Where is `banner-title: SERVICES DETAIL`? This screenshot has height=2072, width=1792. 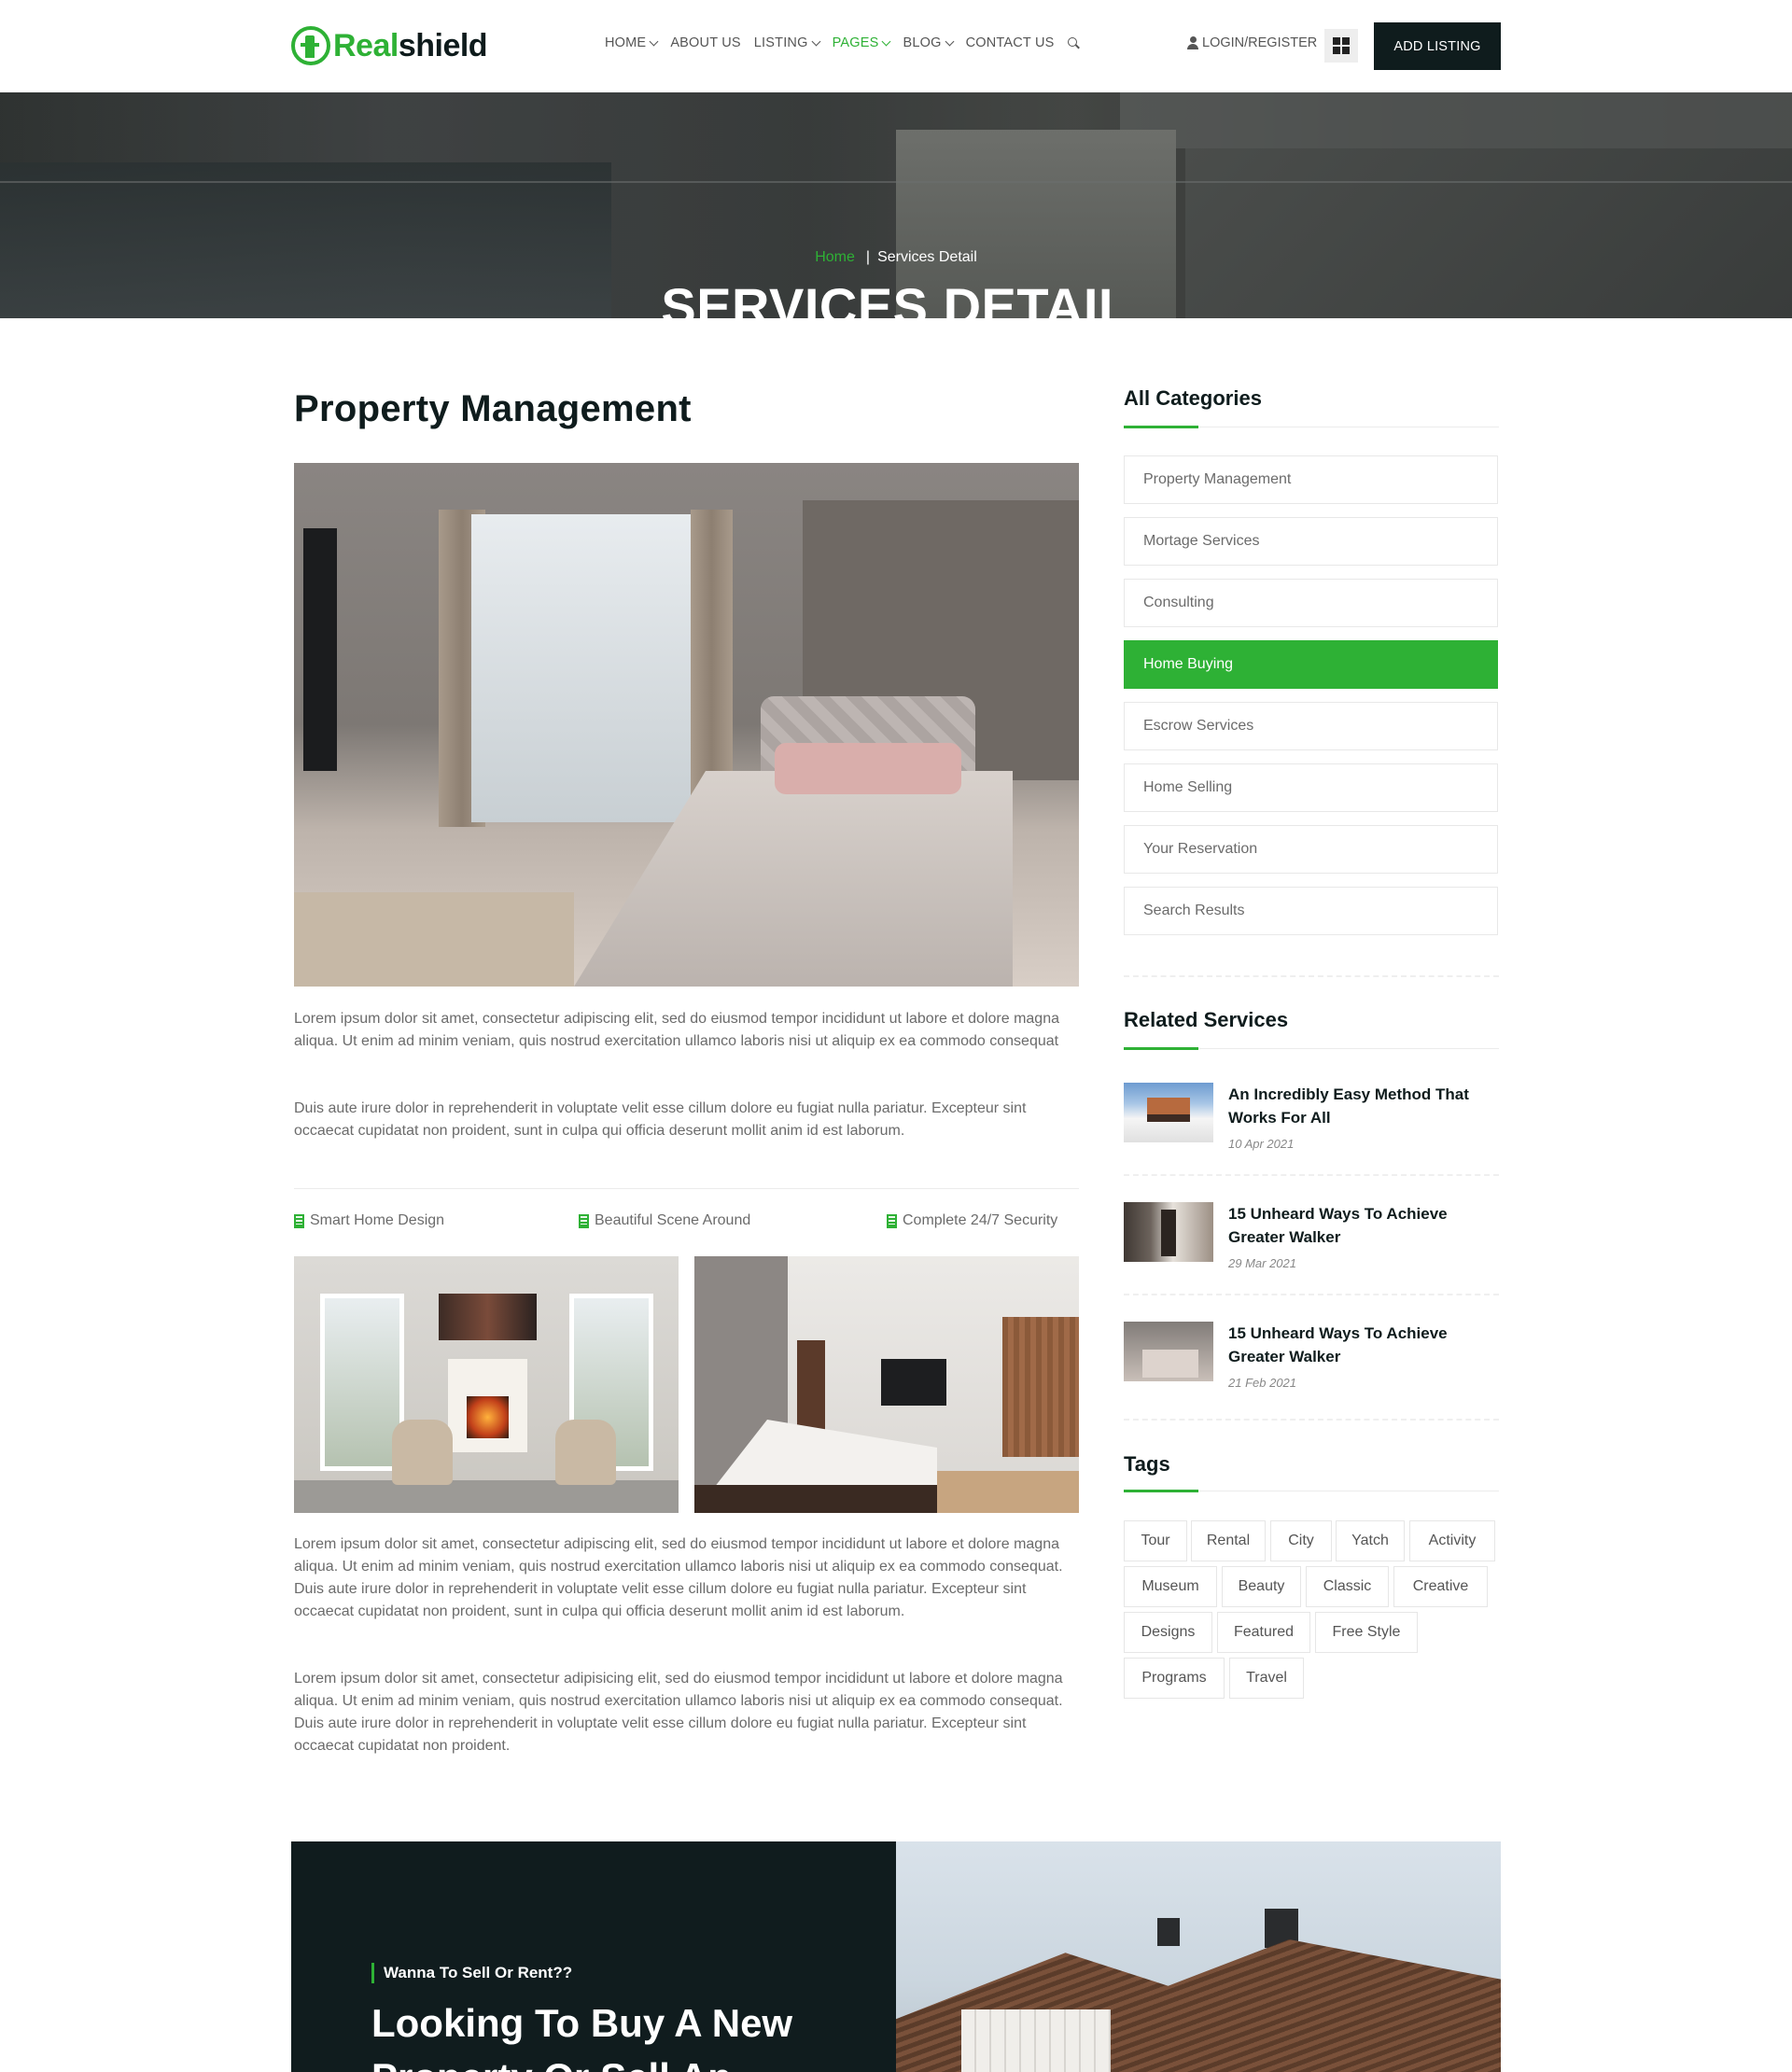
banner-title: SERVICES DETAIL is located at coordinates (896, 297).